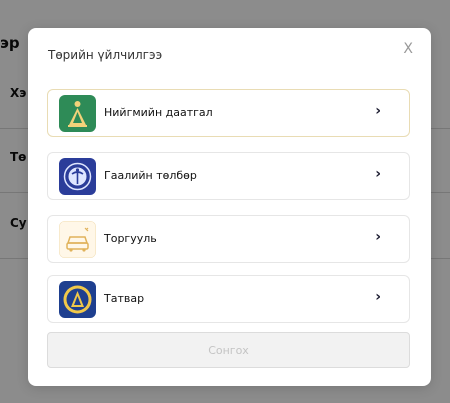 The image size is (450, 403). Describe the element at coordinates (228, 113) in the screenshot. I see `service-item-social-insurance: Нийгмийн даатгал ›` at that location.